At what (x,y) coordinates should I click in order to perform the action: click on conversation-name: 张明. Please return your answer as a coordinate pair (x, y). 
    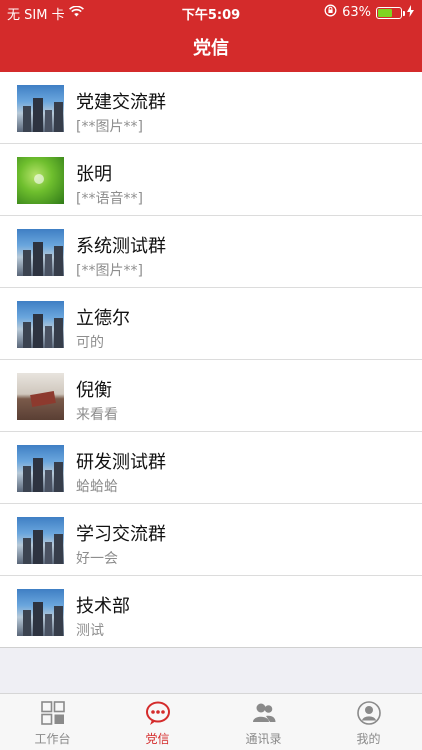
    Looking at the image, I should click on (94, 174).